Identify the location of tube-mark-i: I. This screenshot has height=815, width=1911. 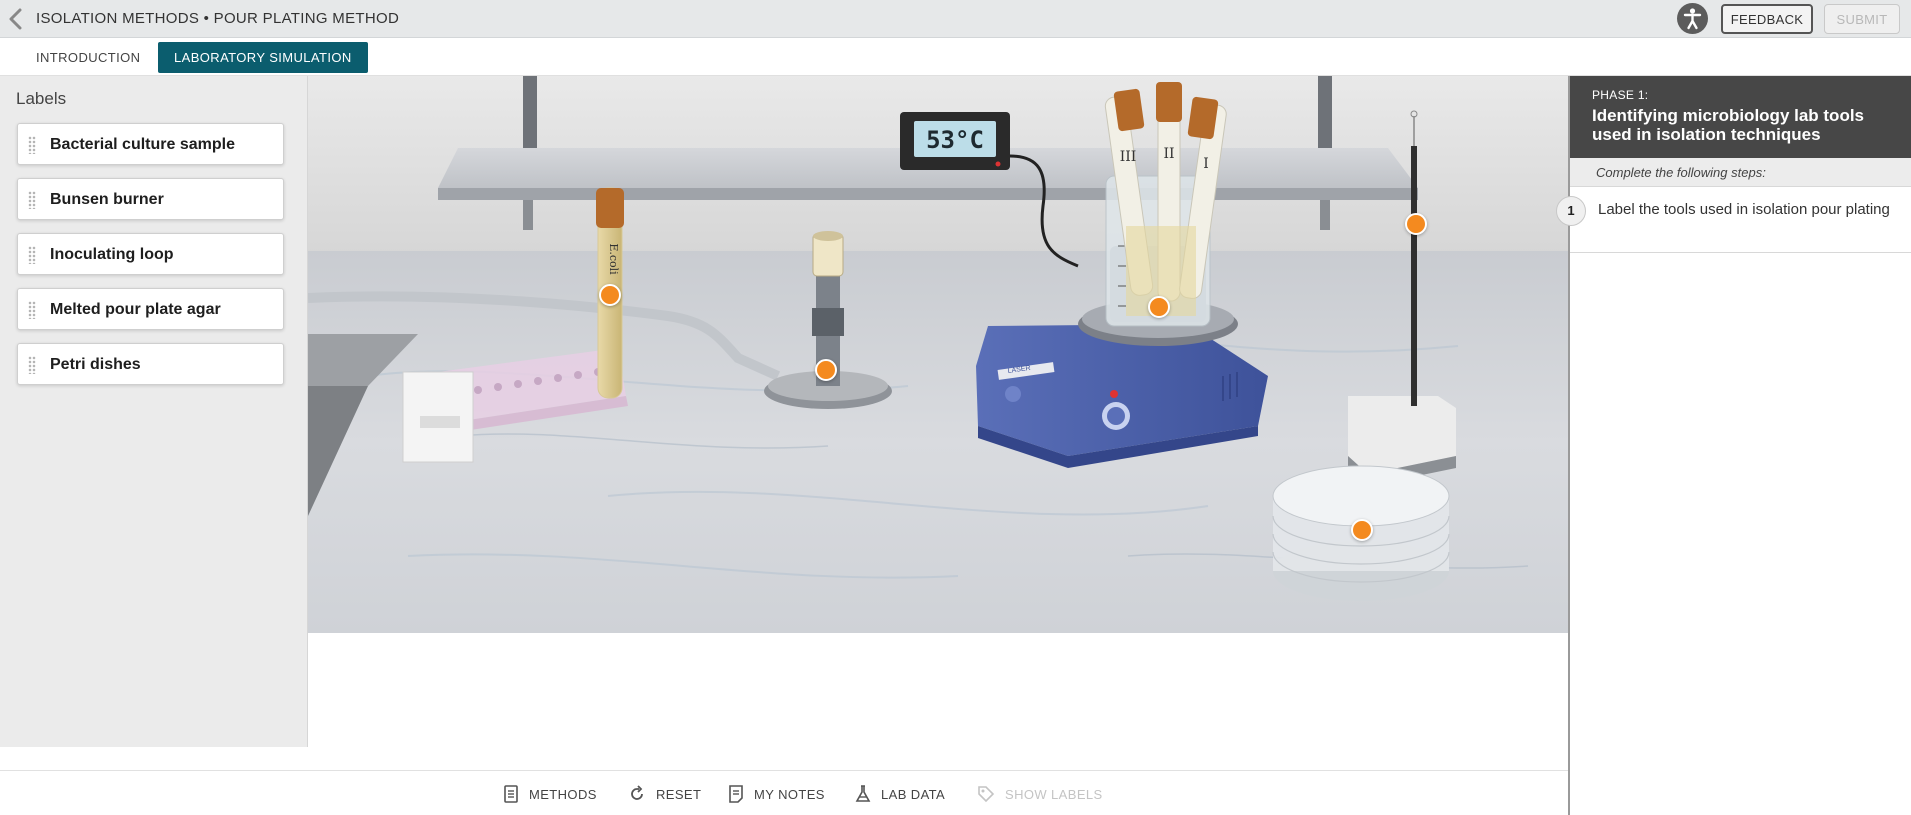
(1206, 164).